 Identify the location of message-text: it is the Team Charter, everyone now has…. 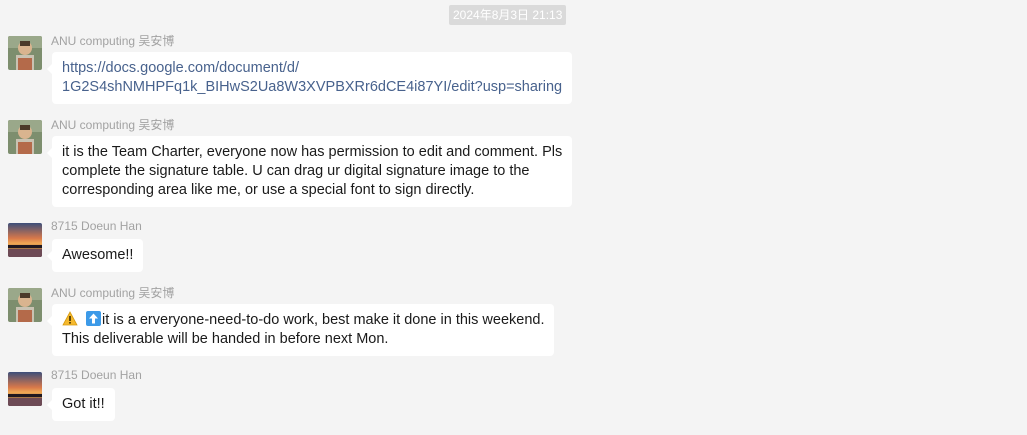
(312, 152).